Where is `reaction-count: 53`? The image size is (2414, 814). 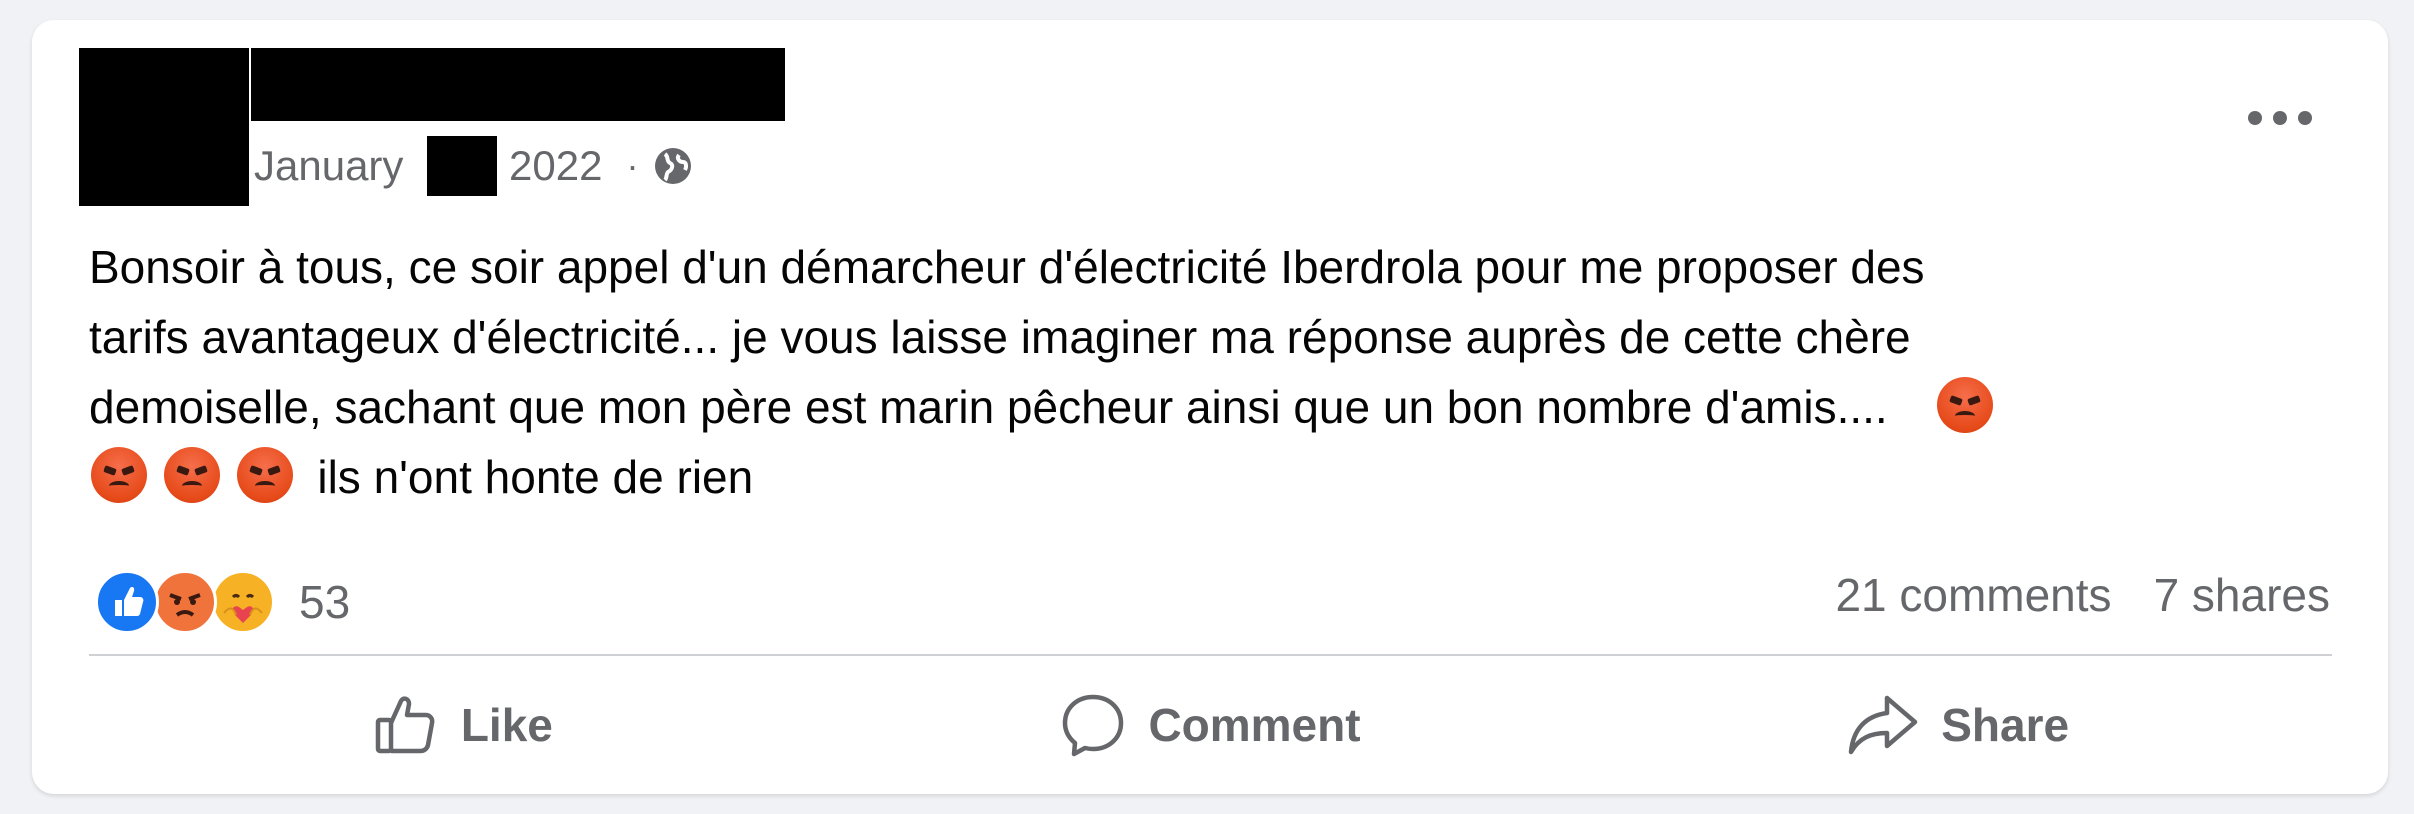 reaction-count: 53 is located at coordinates (324, 602).